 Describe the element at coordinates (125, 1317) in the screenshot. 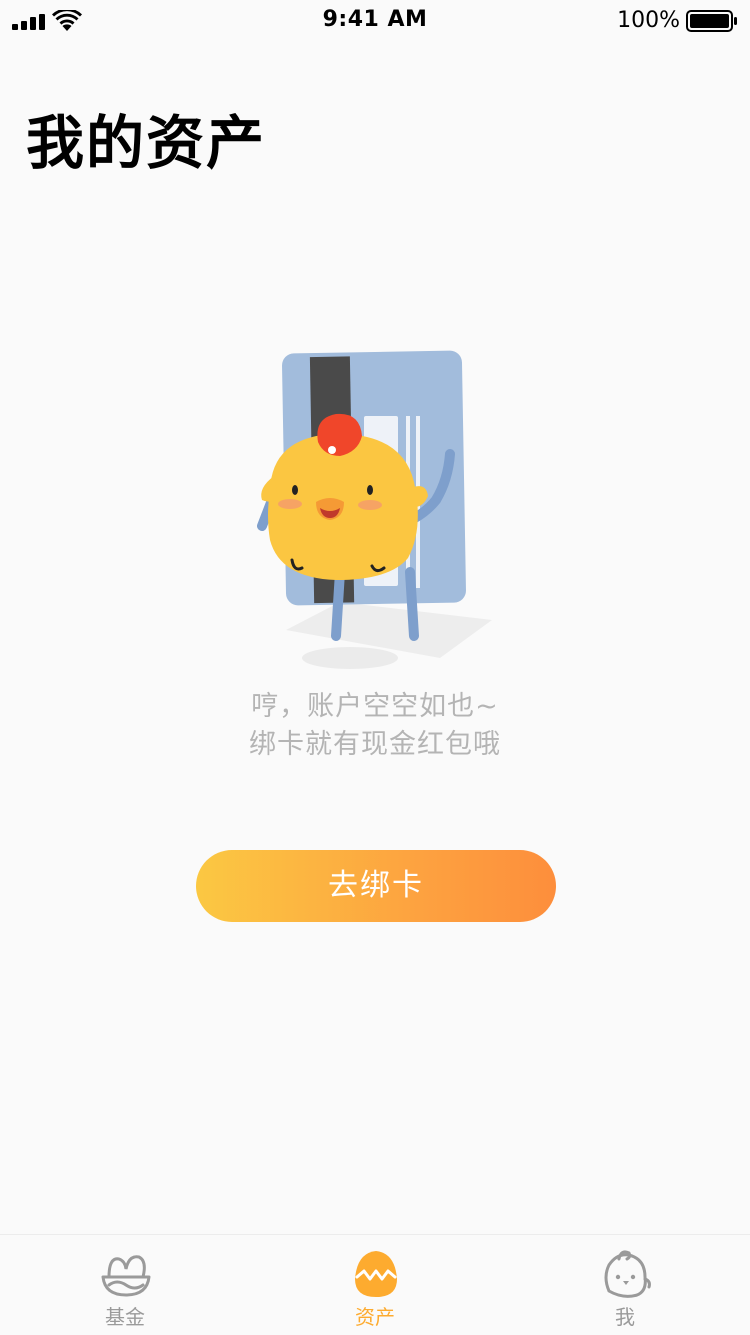

I see `tab-fund-label: 基金` at that location.